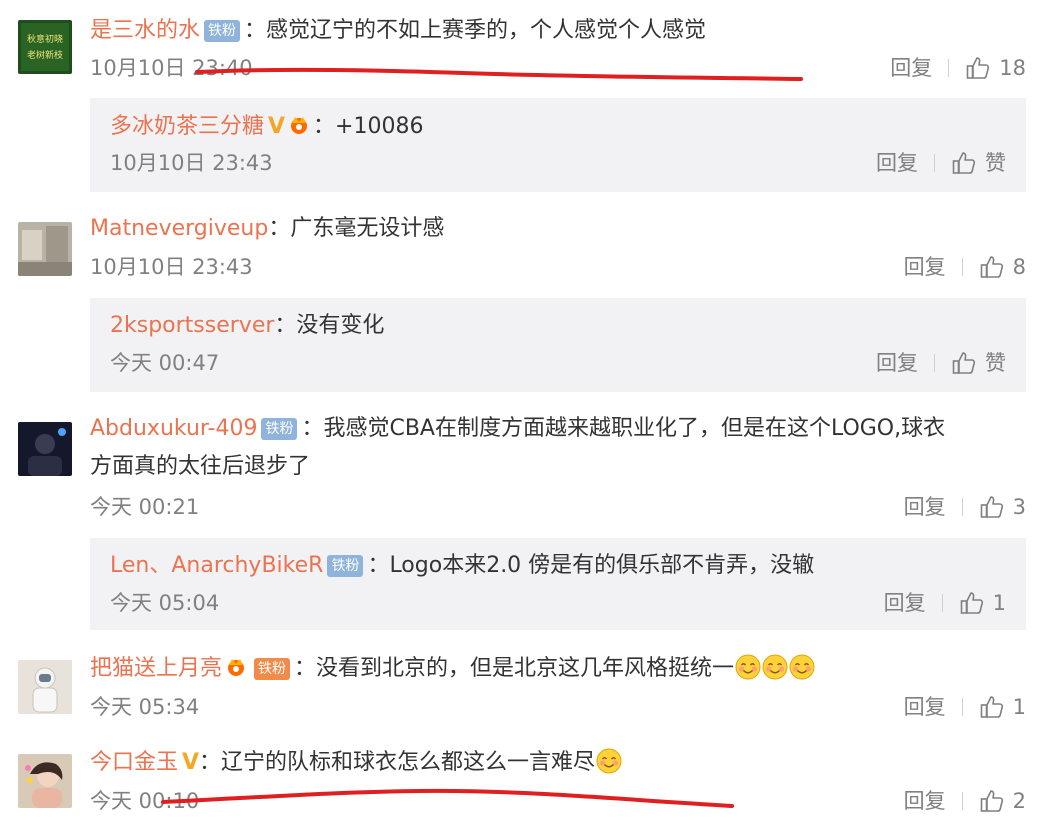 This screenshot has width=1050, height=828. I want to click on username-link: Len、AnarchyBikeR, so click(216, 565).